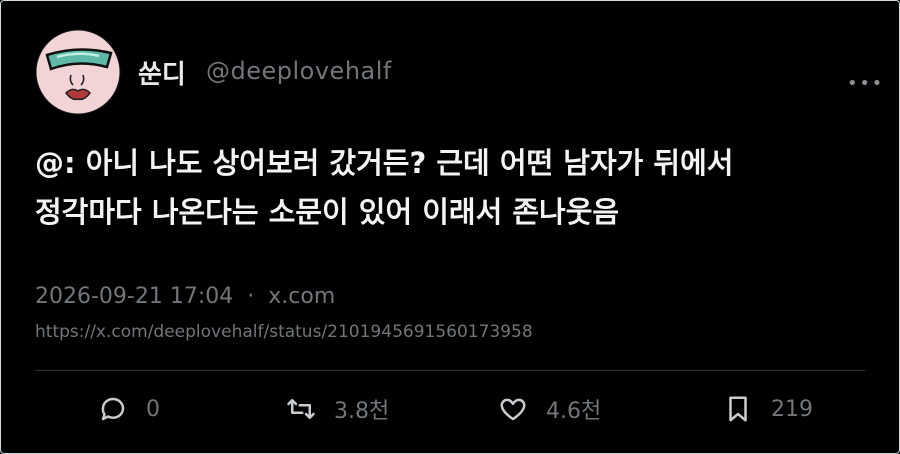 The image size is (900, 454). I want to click on reply-button: 0, so click(129, 409).